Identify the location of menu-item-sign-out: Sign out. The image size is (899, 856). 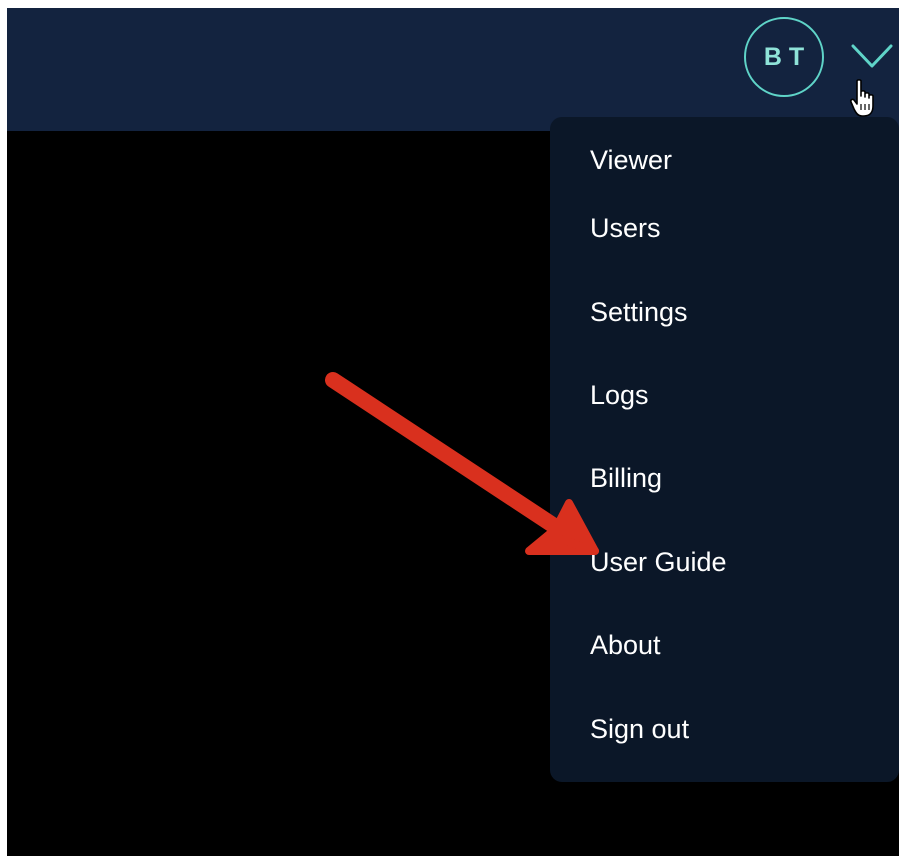
(724, 728).